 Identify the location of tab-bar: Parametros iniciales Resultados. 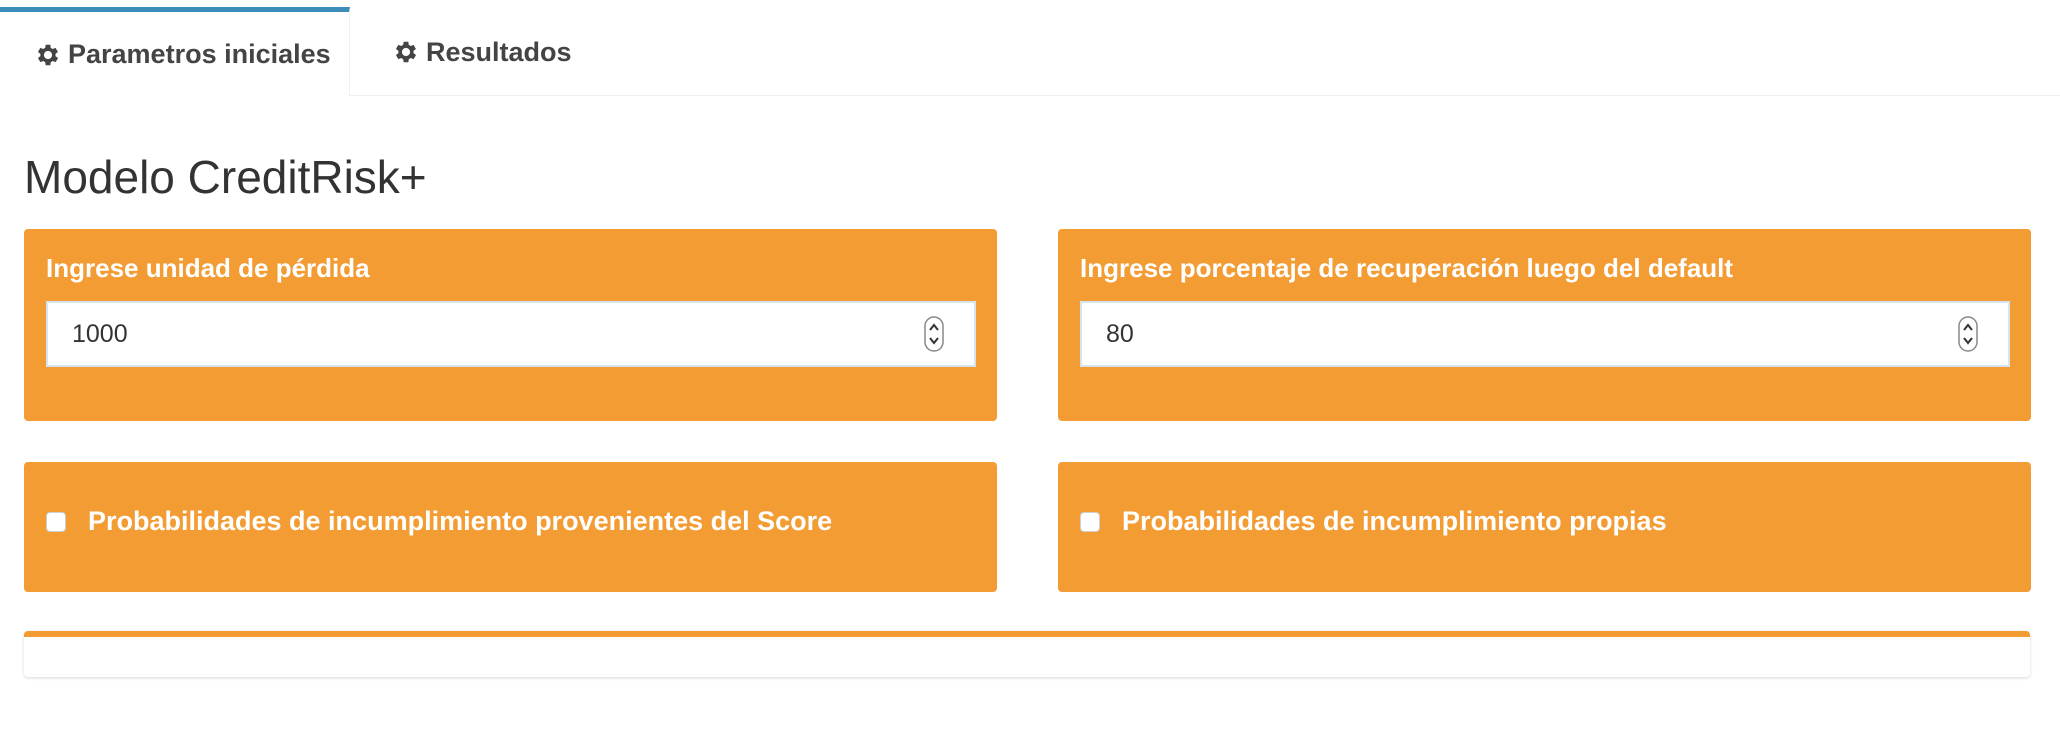
(1030, 48).